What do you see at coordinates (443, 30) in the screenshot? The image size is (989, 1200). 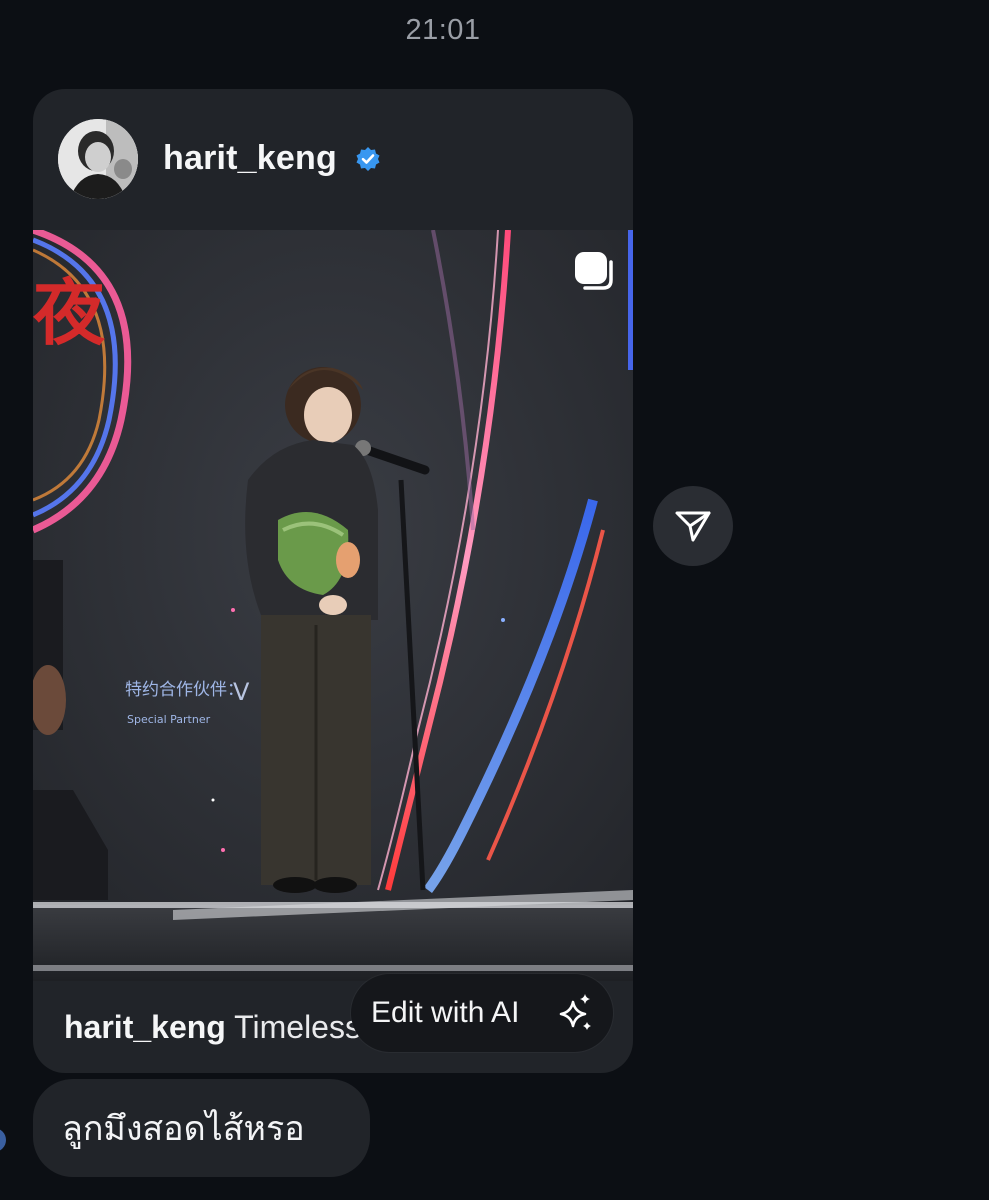 I see `message-timestamp: 21:01` at bounding box center [443, 30].